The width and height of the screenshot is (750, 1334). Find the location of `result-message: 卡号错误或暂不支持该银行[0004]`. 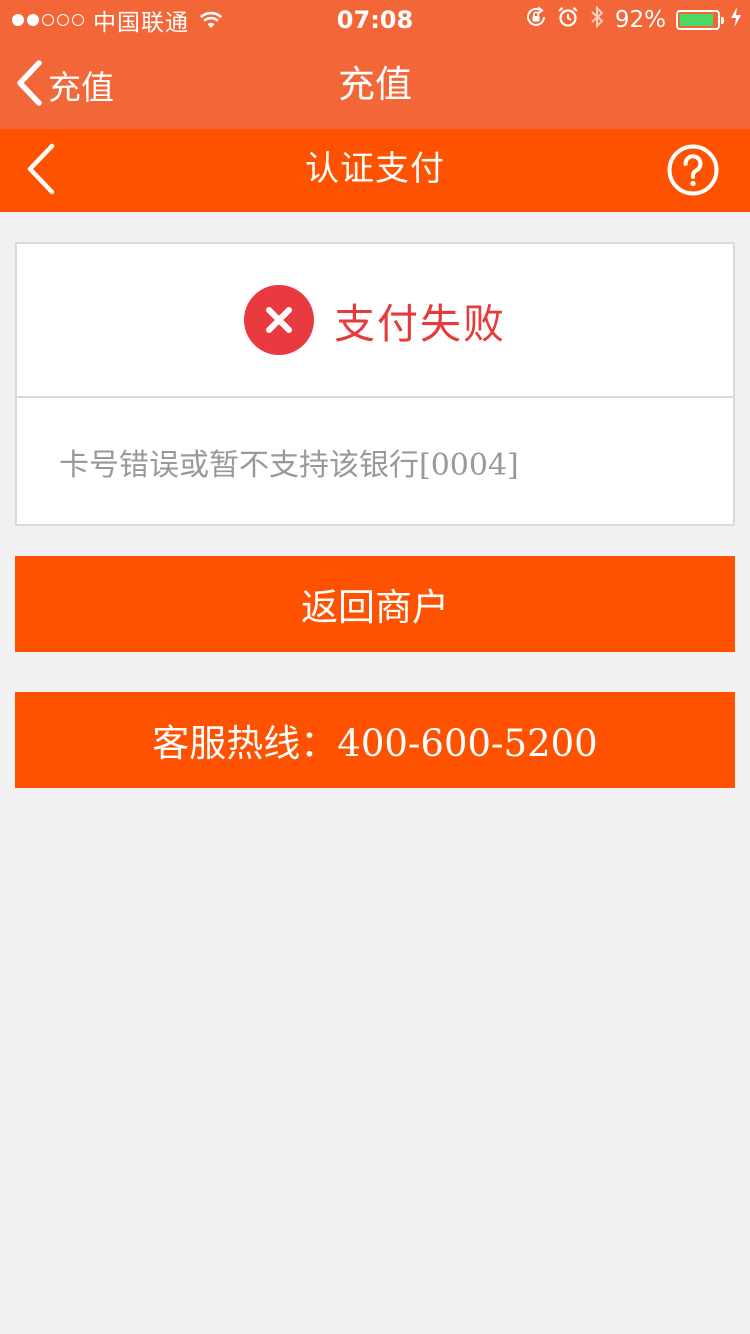

result-message: 卡号错误或暂不支持该银行[0004] is located at coordinates (289, 465).